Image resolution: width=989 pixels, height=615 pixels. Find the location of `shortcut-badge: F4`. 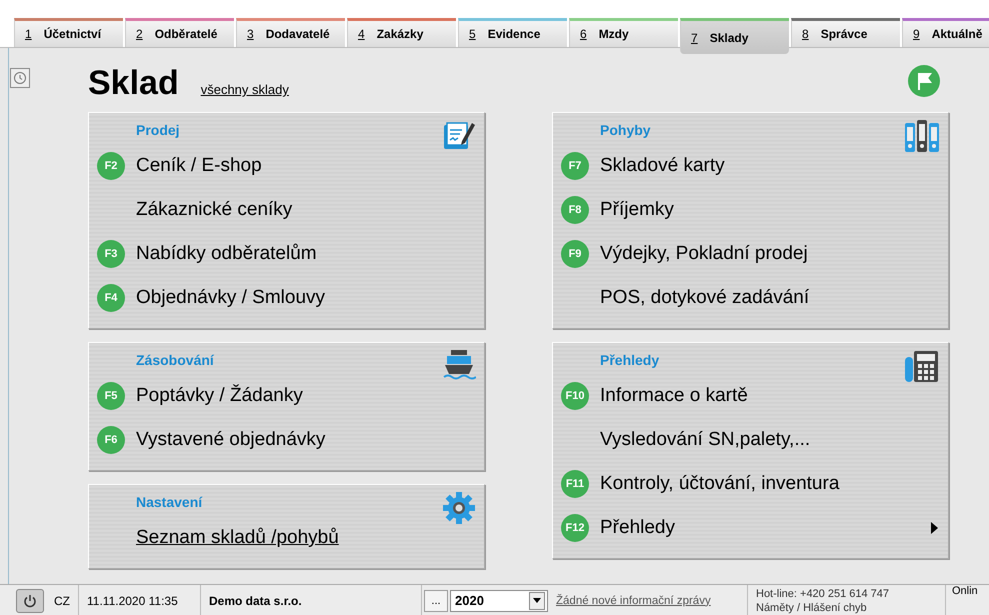

shortcut-badge: F4 is located at coordinates (111, 298).